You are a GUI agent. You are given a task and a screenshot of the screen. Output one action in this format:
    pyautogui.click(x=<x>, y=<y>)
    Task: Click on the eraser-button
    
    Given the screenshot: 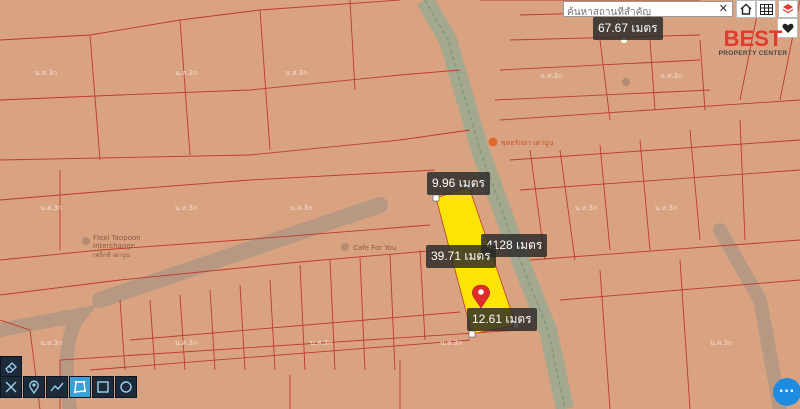 What is the action you would take?
    pyautogui.click(x=11, y=367)
    